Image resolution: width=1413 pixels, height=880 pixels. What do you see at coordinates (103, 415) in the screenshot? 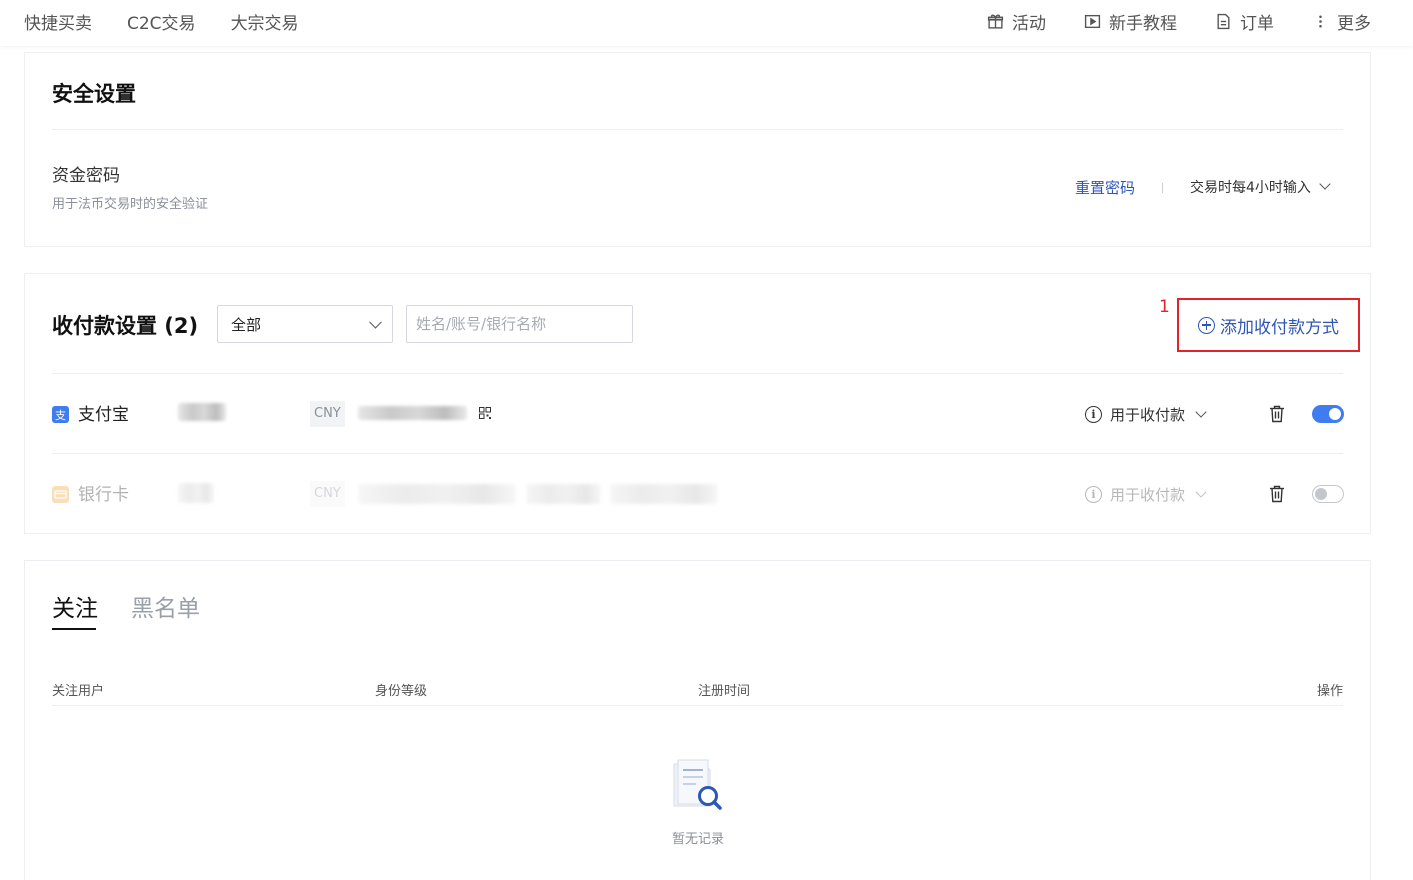
I see `payment-method-name: 支付宝` at bounding box center [103, 415].